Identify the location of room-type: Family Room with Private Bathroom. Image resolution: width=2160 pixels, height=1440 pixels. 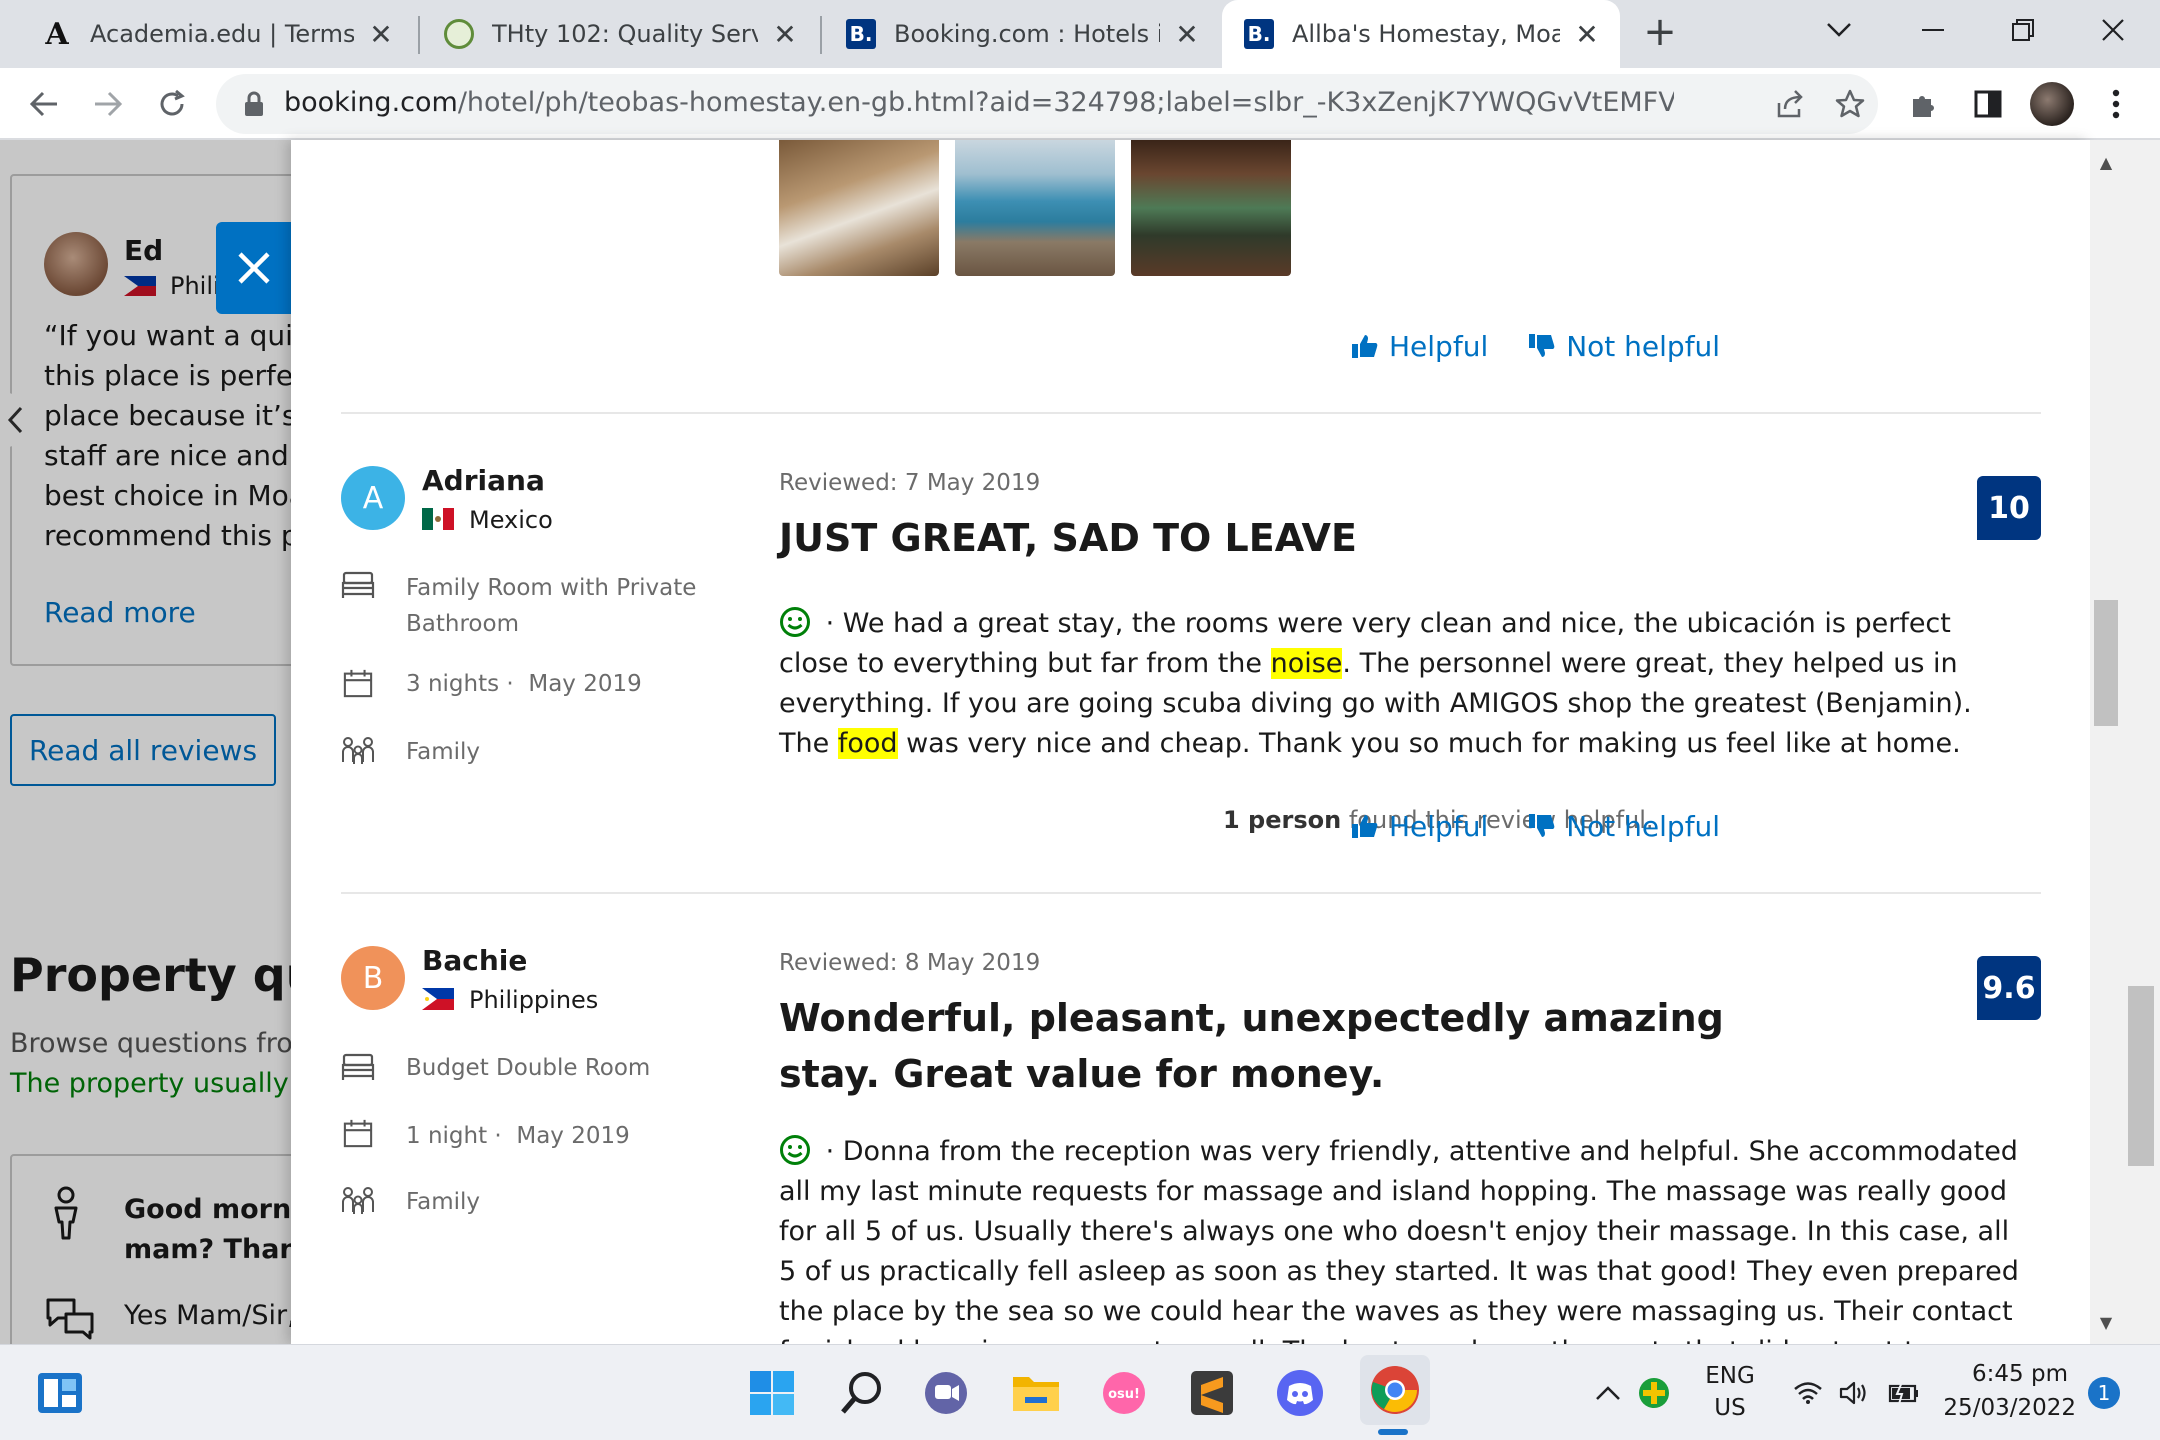
(551, 606).